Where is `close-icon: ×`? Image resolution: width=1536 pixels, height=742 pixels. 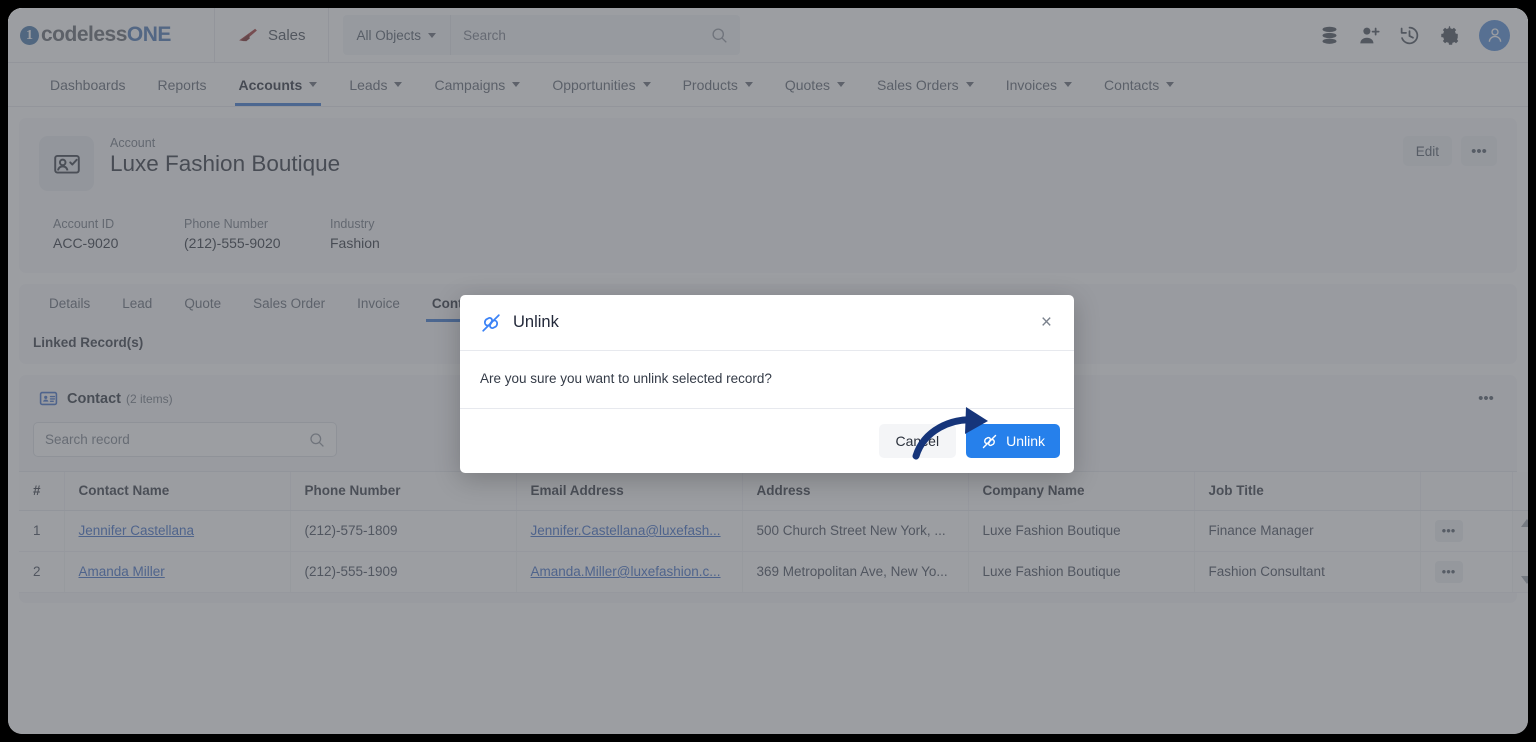
close-icon: × is located at coordinates (1046, 322).